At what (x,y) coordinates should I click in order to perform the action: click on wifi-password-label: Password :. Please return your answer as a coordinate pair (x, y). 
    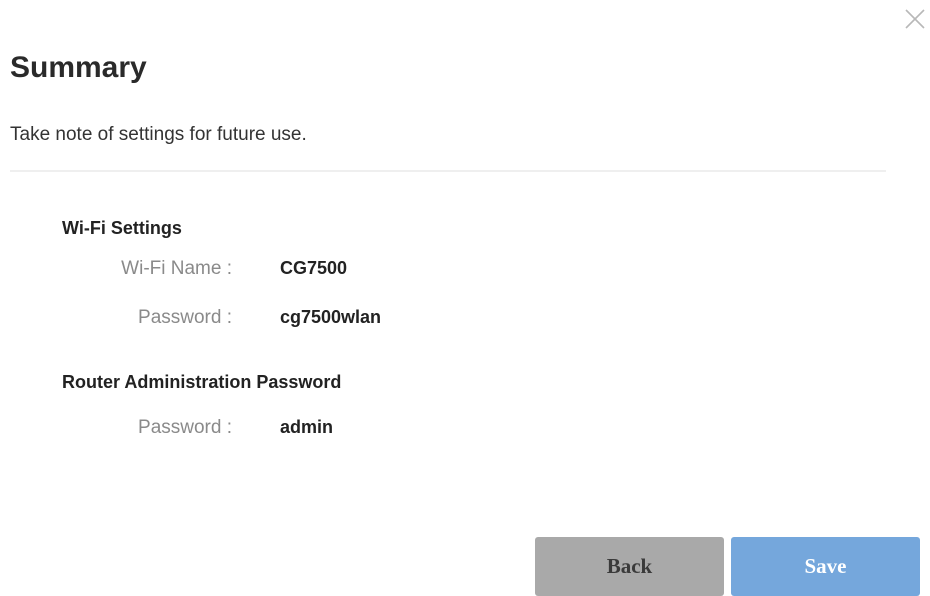
    Looking at the image, I should click on (185, 317).